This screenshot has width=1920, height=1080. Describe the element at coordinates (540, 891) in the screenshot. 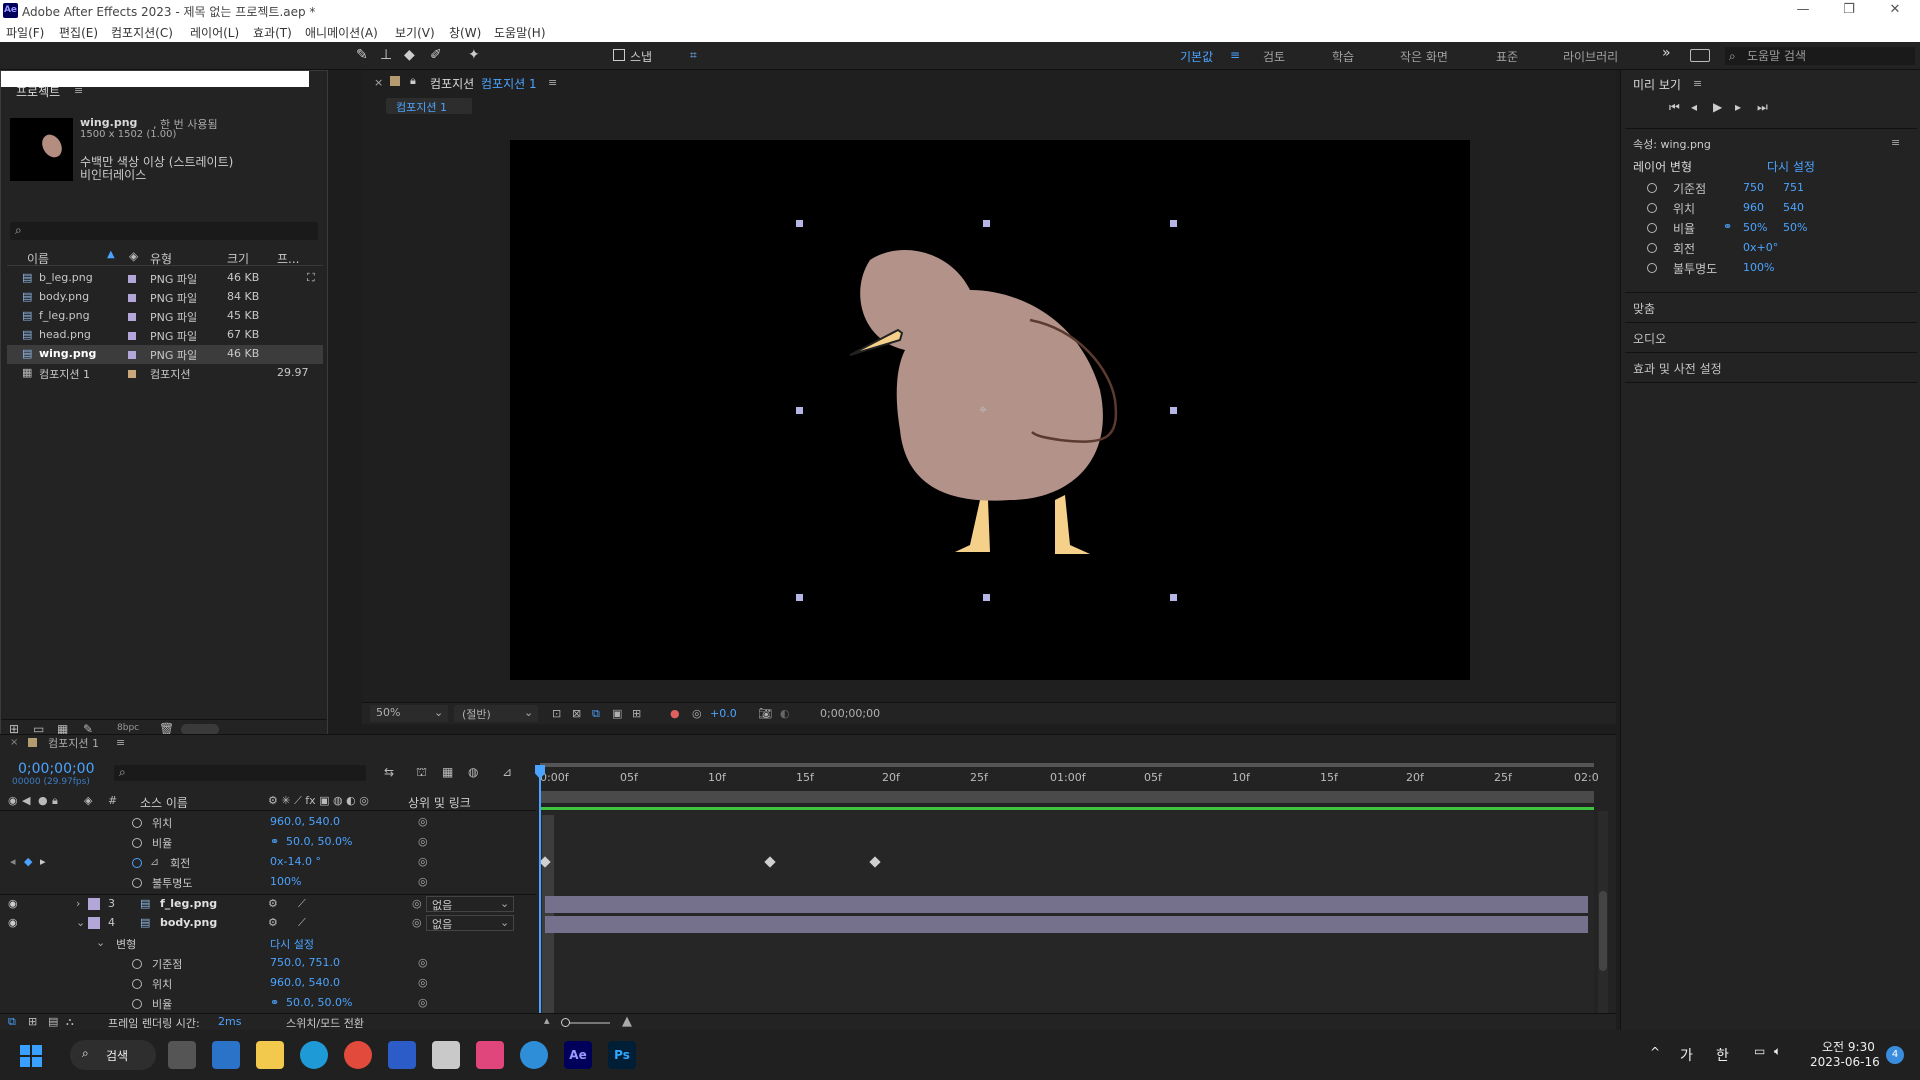

I see `playhead` at that location.